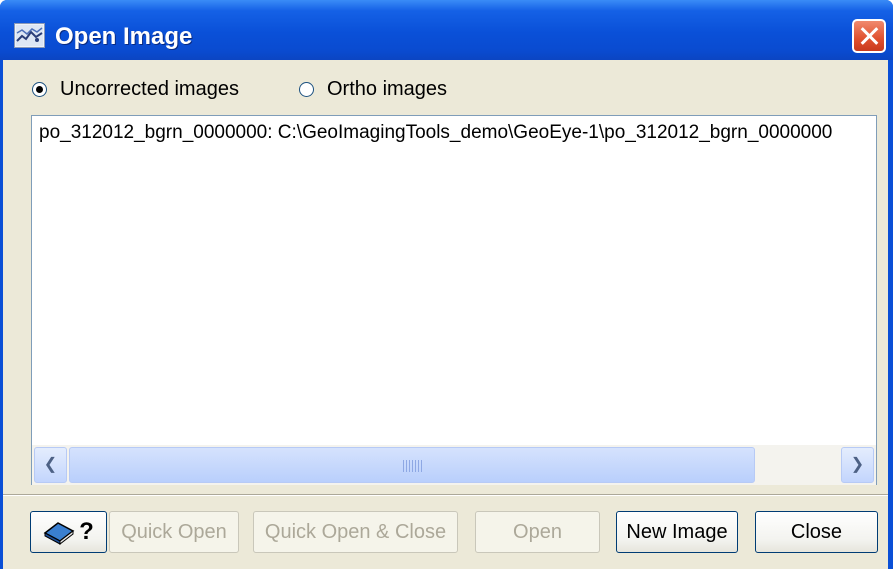  I want to click on scroll-right-button: ❯, so click(857, 465).